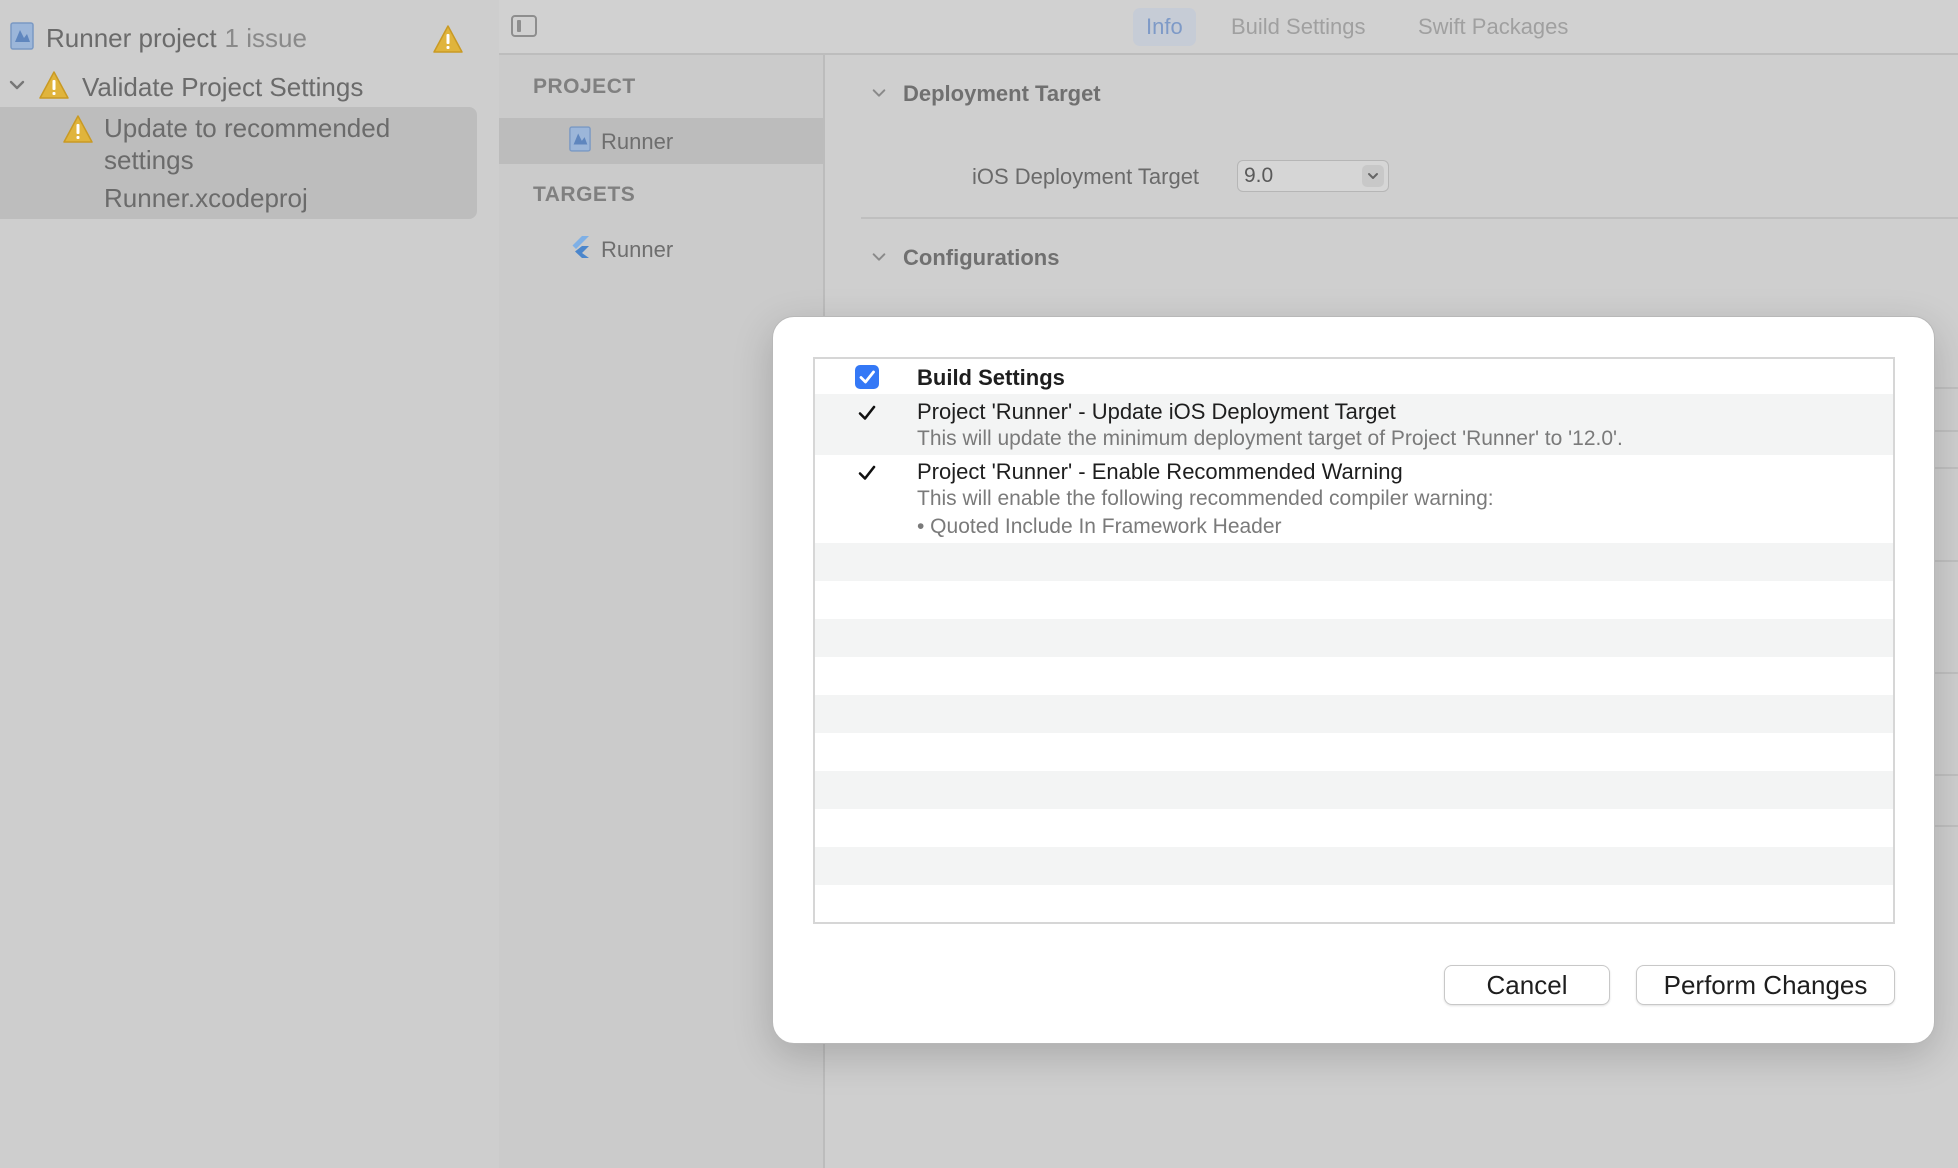  I want to click on update-deployment-target-checkbox, so click(867, 413).